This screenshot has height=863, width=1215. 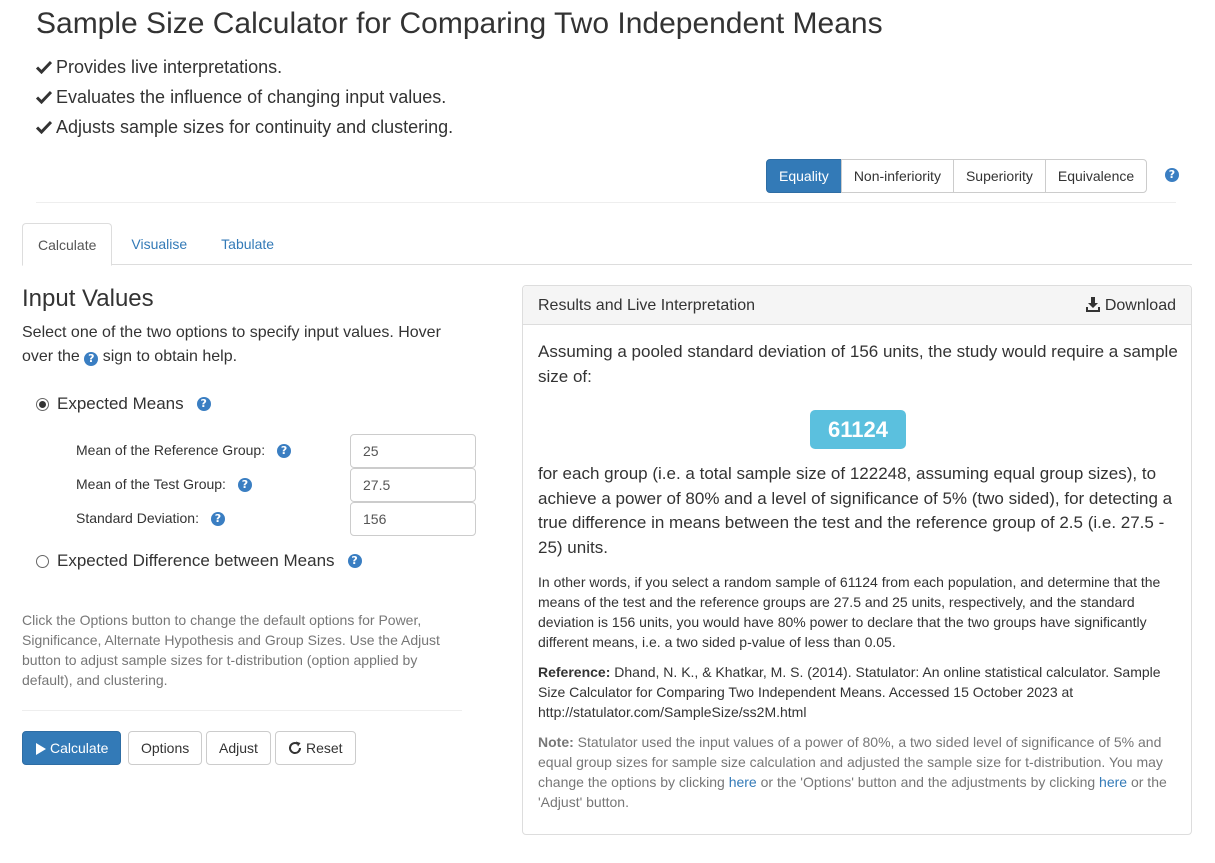 What do you see at coordinates (120, 403) in the screenshot?
I see `expected-means-label: Expected Means` at bounding box center [120, 403].